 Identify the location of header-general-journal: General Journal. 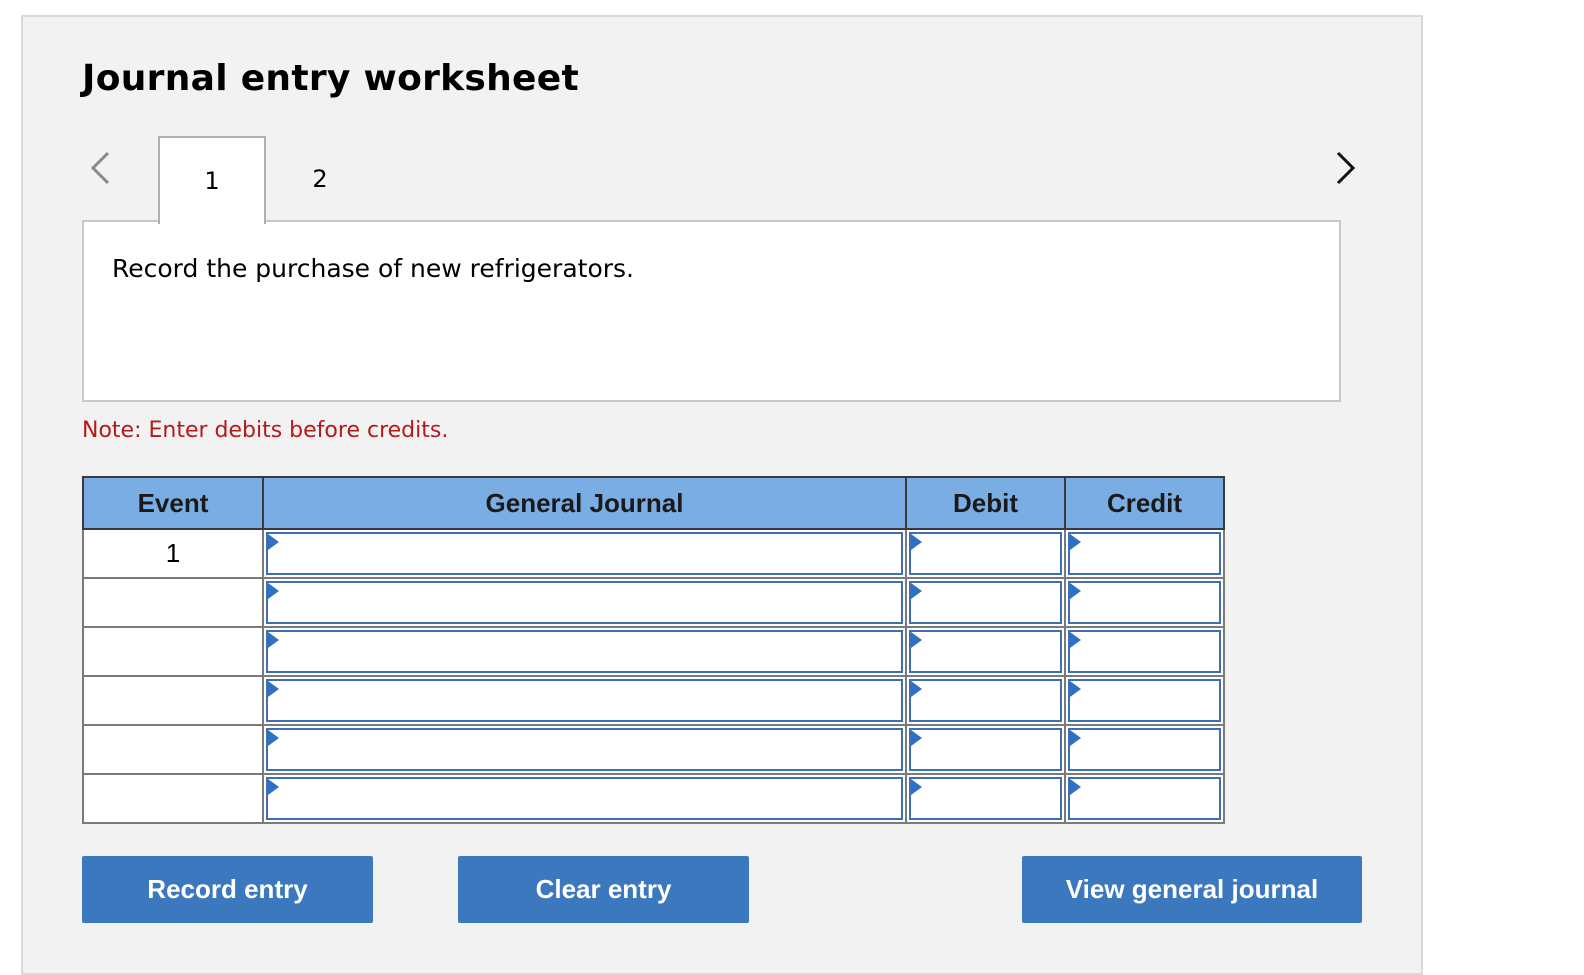
(584, 503).